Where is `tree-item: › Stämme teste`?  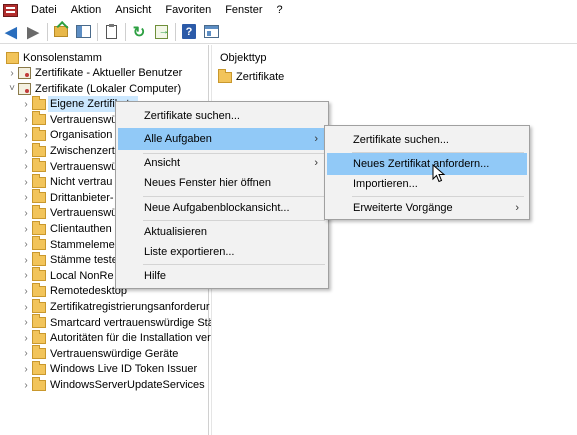 tree-item: › Stämme teste is located at coordinates (69, 259).